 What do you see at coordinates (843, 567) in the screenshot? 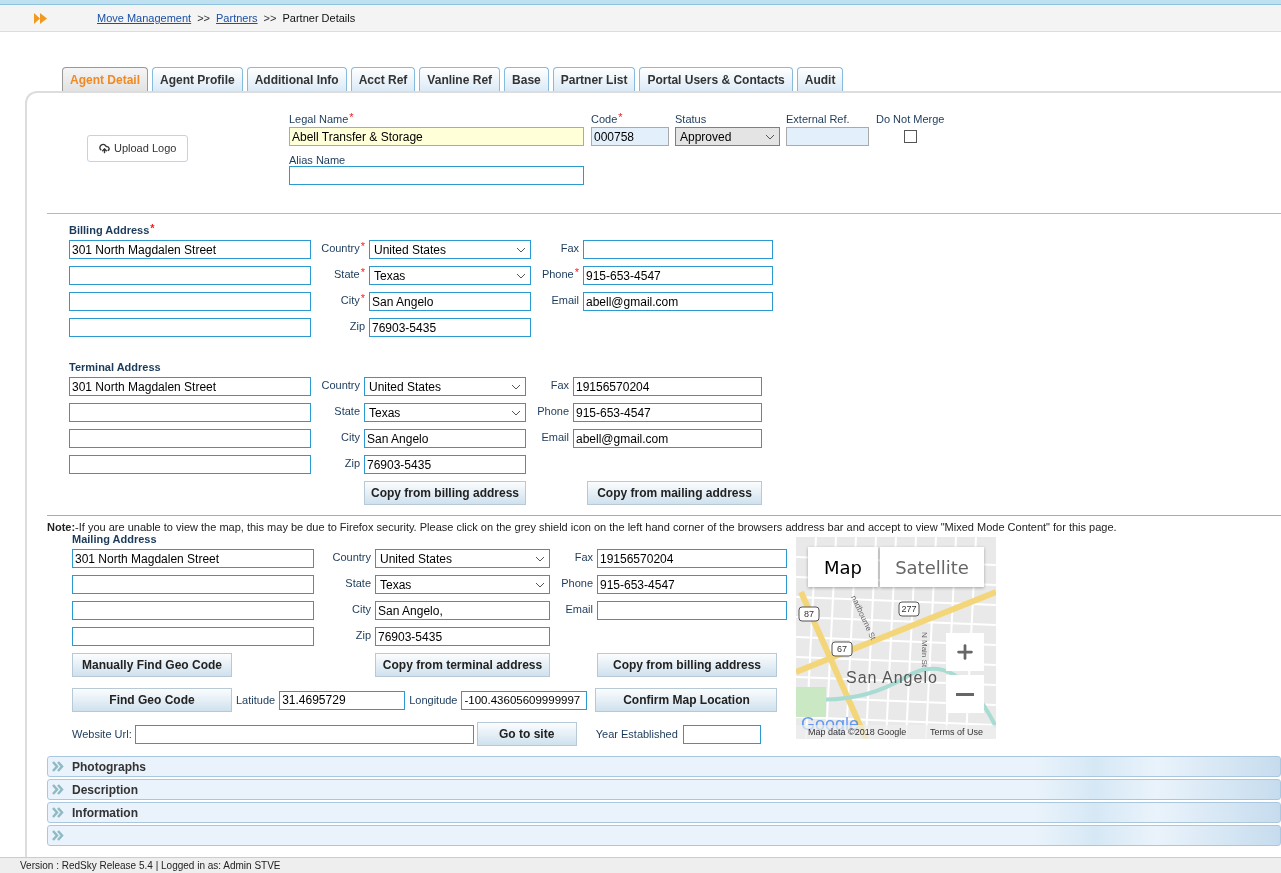
I see `map-type-button: Map` at bounding box center [843, 567].